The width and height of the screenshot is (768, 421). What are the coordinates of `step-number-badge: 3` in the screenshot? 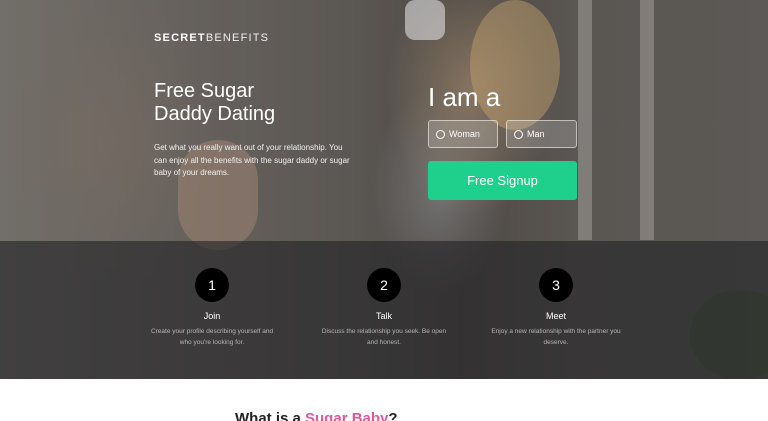 It's located at (556, 285).